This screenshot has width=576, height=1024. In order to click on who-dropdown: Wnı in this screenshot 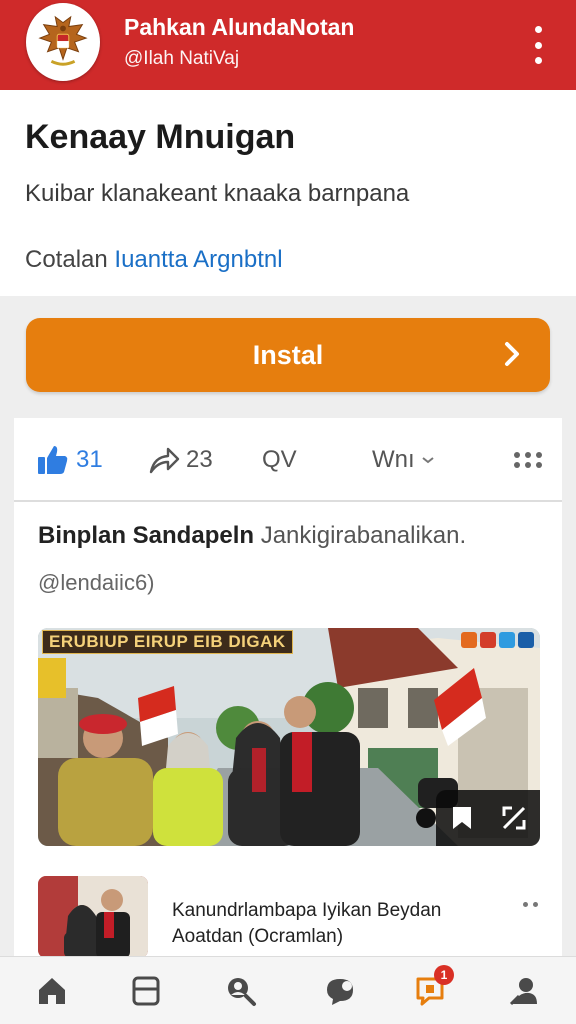, I will do `click(403, 460)`.